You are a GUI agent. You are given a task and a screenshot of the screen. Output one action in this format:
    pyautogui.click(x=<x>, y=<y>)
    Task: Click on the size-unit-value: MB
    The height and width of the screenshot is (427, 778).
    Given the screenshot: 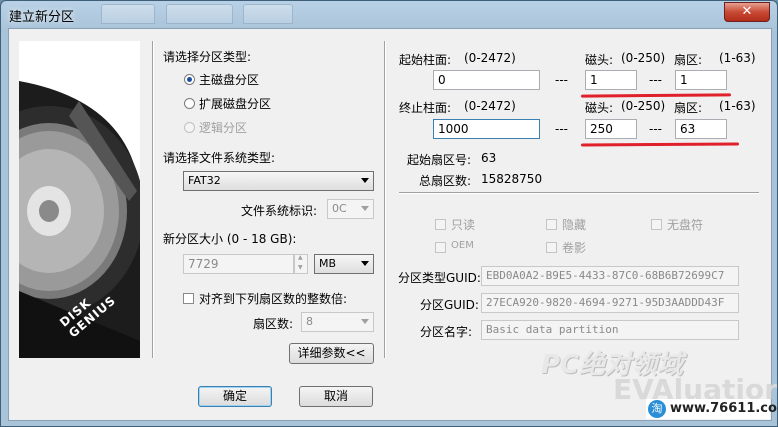 What is the action you would take?
    pyautogui.click(x=328, y=263)
    